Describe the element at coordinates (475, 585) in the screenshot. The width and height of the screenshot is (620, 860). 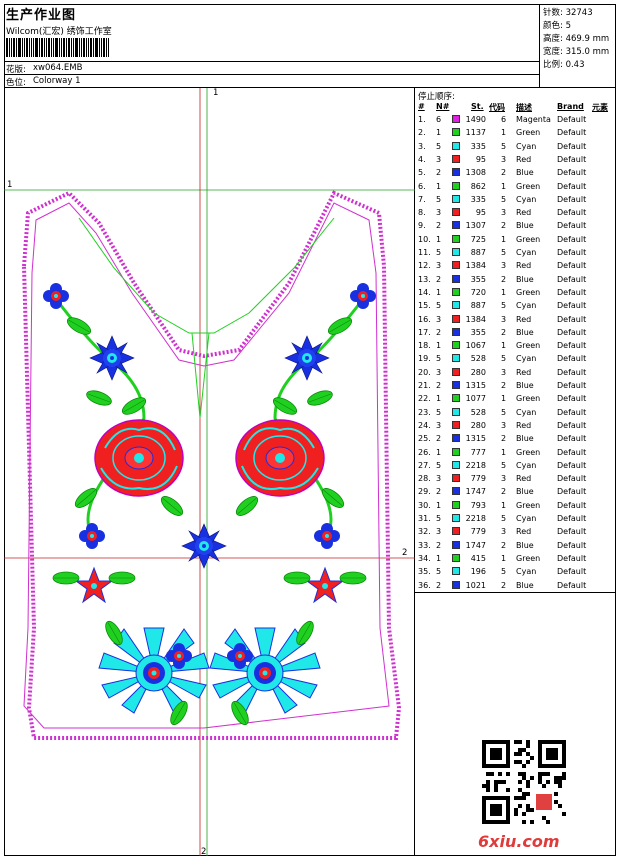
I see `row-stitches: 1021` at that location.